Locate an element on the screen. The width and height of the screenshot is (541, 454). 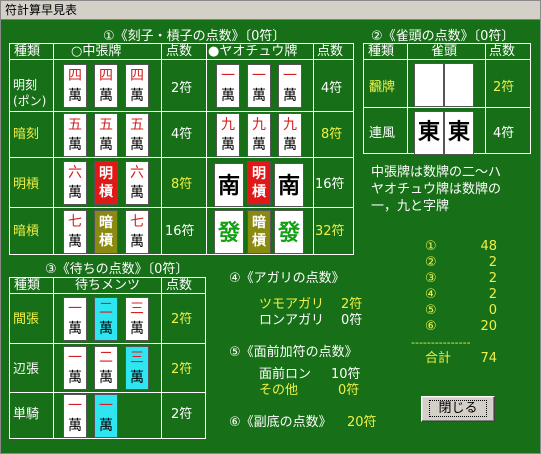
summary-label-2: ② is located at coordinates (431, 262).